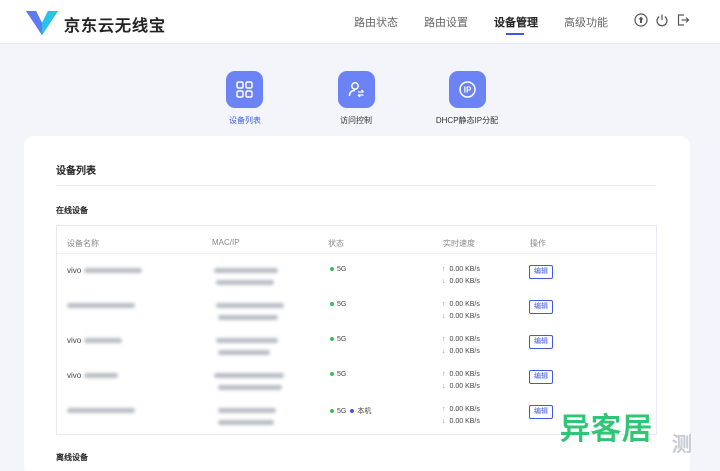 This screenshot has width=720, height=471. Describe the element at coordinates (467, 120) in the screenshot. I see `tile-dhcp-static-ip-label: DHCP静态IP分配` at that location.